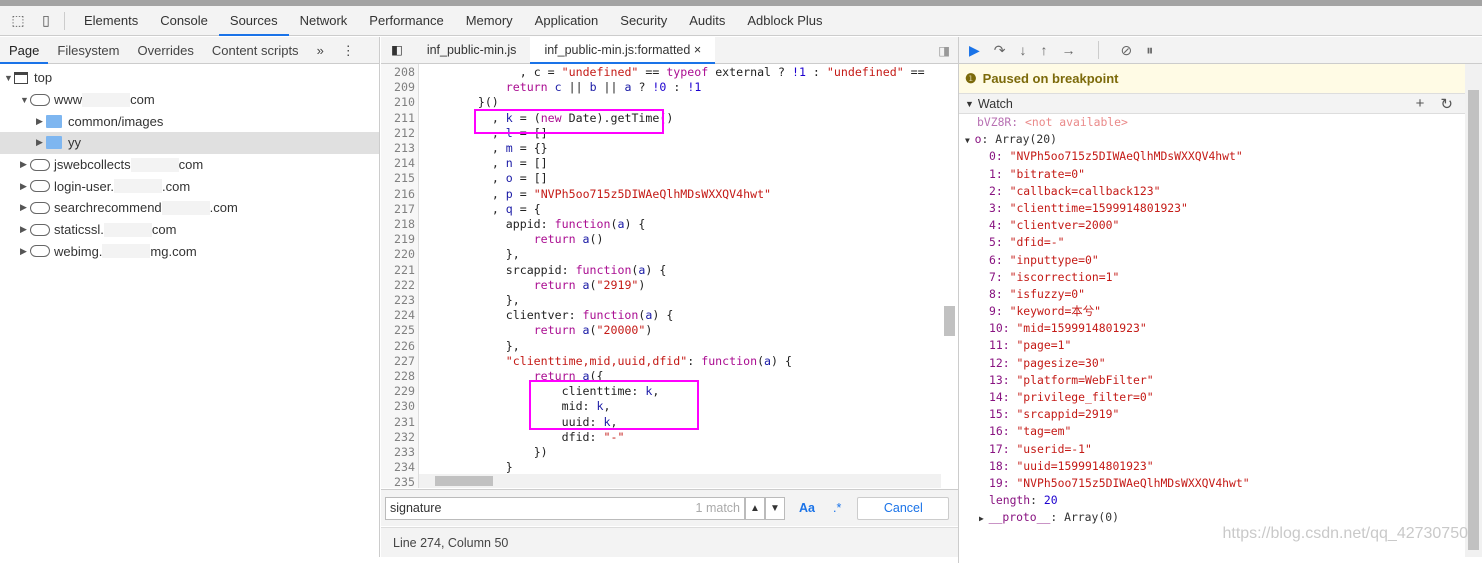 This screenshot has width=1482, height=563. Describe the element at coordinates (111, 21) in the screenshot. I see `tab-elements: Elements` at that location.